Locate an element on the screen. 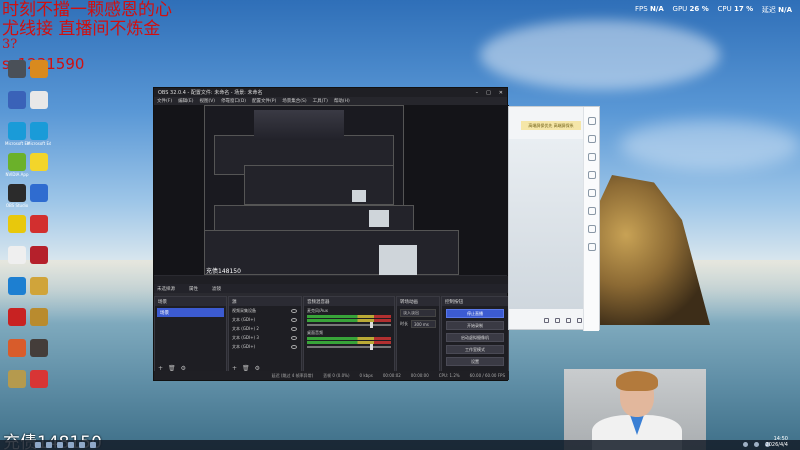  studio-mode-button: 工作室模式 is located at coordinates (475, 349).